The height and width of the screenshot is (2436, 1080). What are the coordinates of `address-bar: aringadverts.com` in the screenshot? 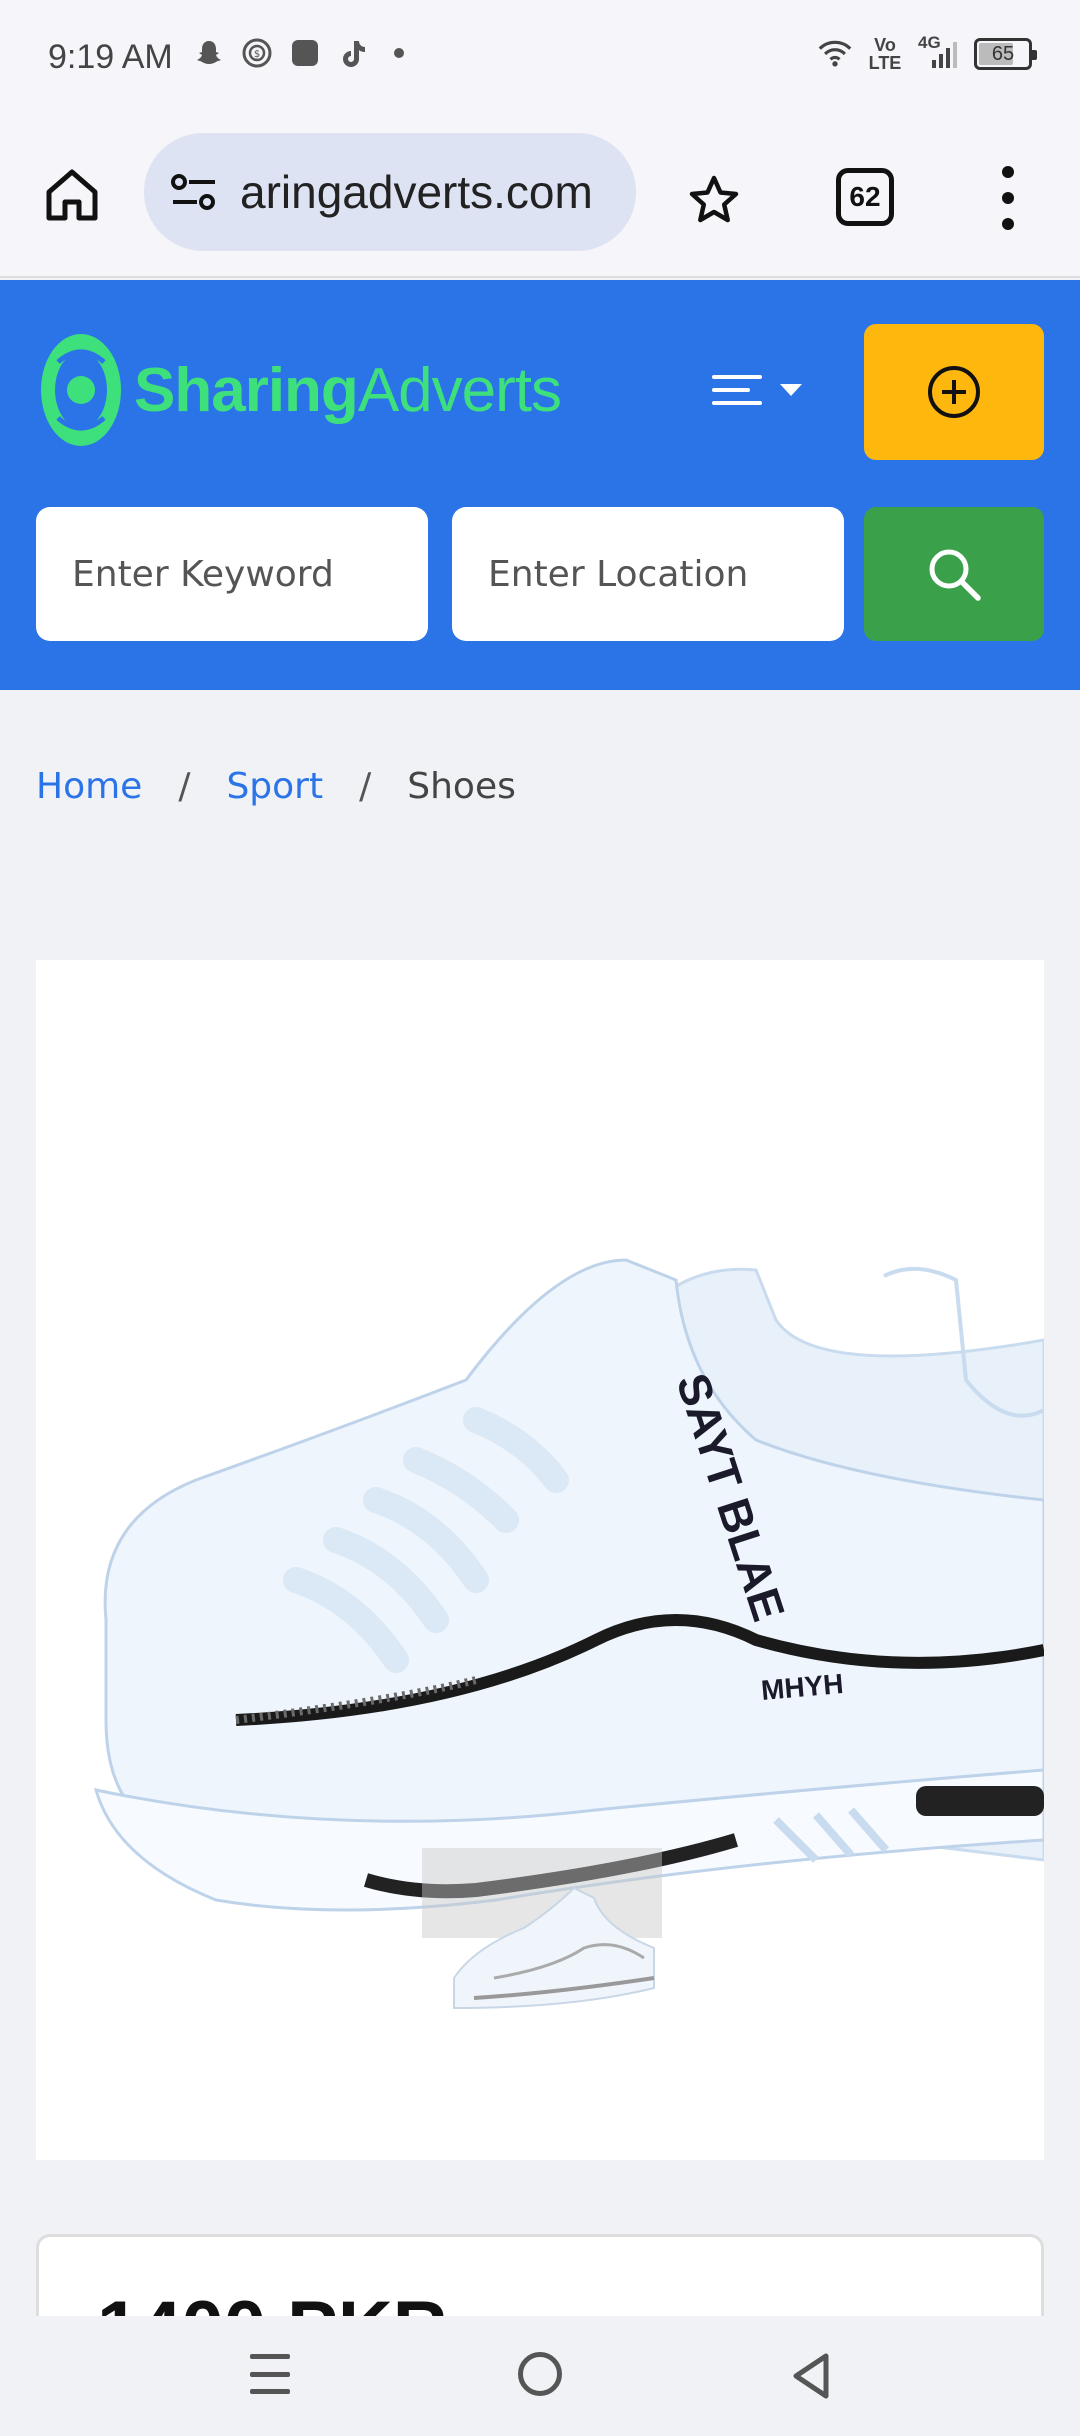 It's located at (390, 192).